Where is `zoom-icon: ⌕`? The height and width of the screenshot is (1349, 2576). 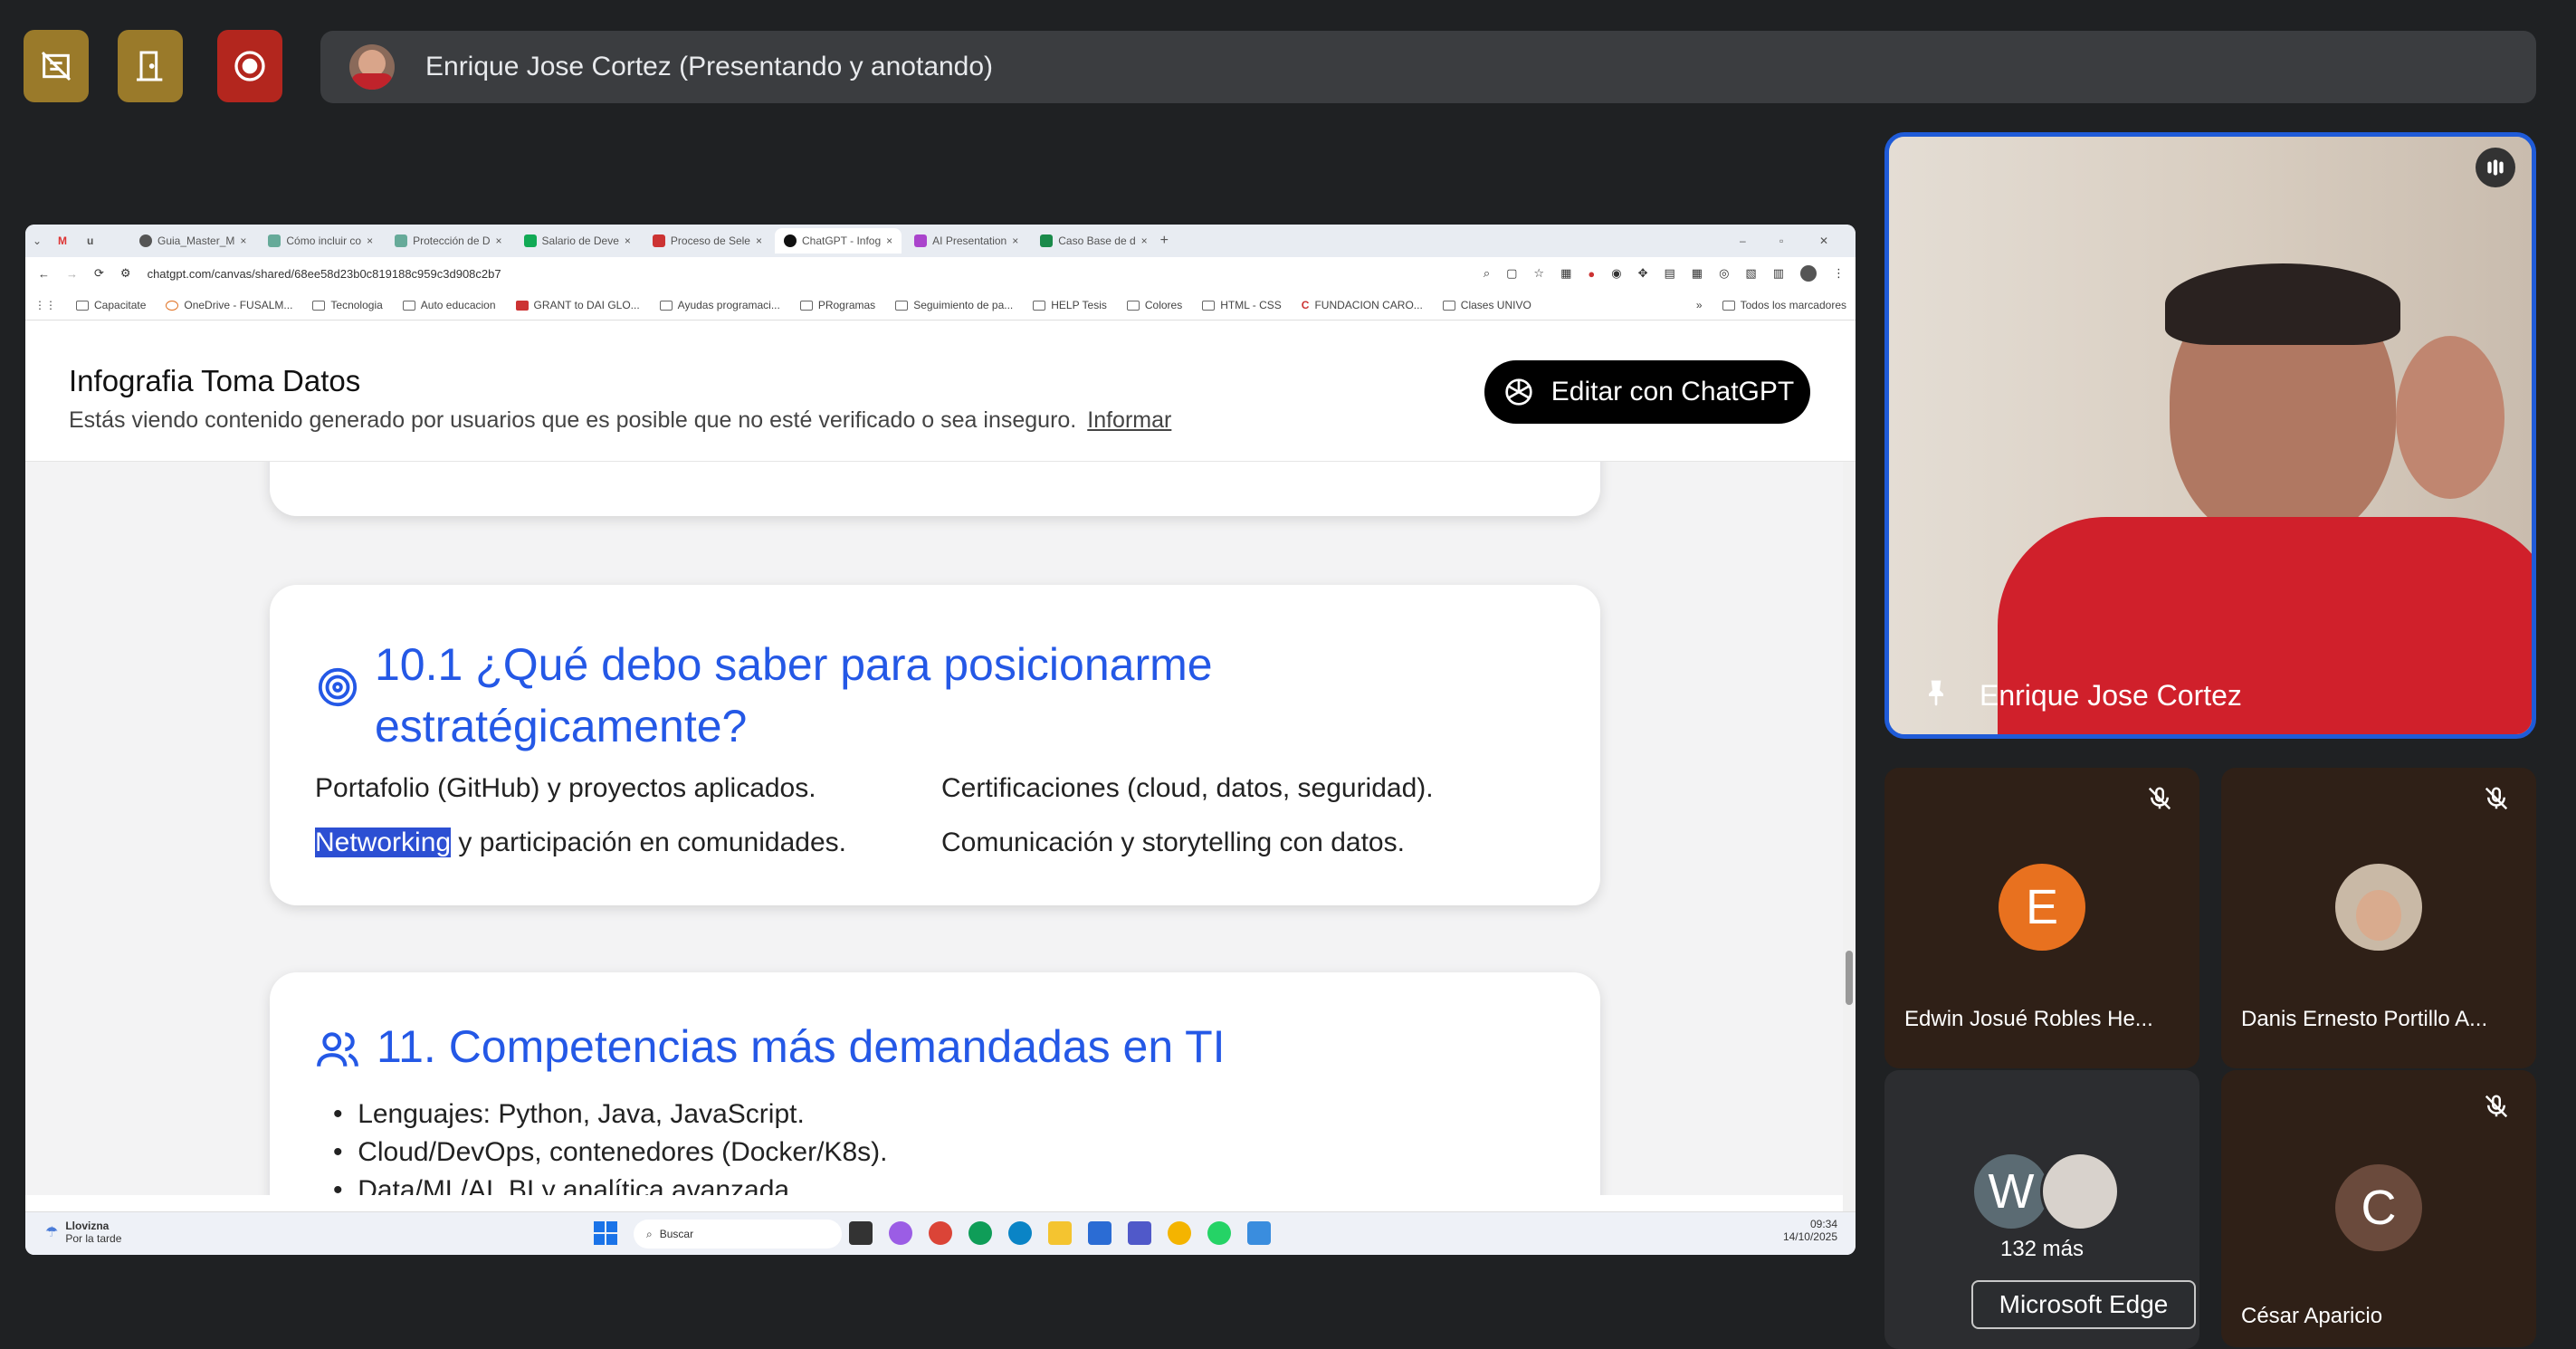
zoom-icon: ⌕ is located at coordinates (1487, 273).